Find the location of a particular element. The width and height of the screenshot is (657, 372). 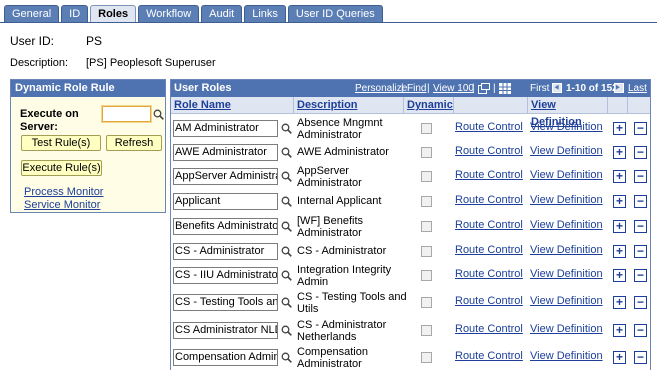

tab-general: General is located at coordinates (32, 13).